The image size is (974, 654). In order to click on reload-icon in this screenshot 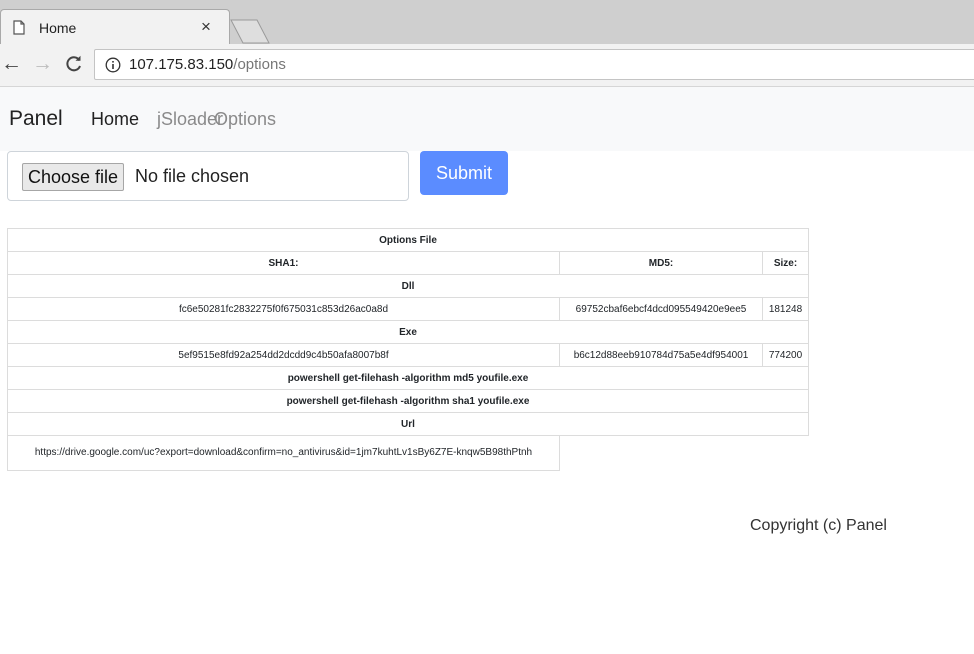, I will do `click(74, 64)`.